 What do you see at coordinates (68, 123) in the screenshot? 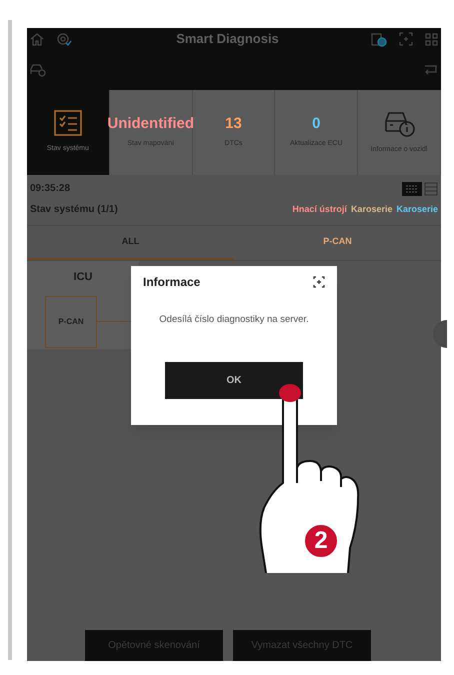
I see `checklist-icon` at bounding box center [68, 123].